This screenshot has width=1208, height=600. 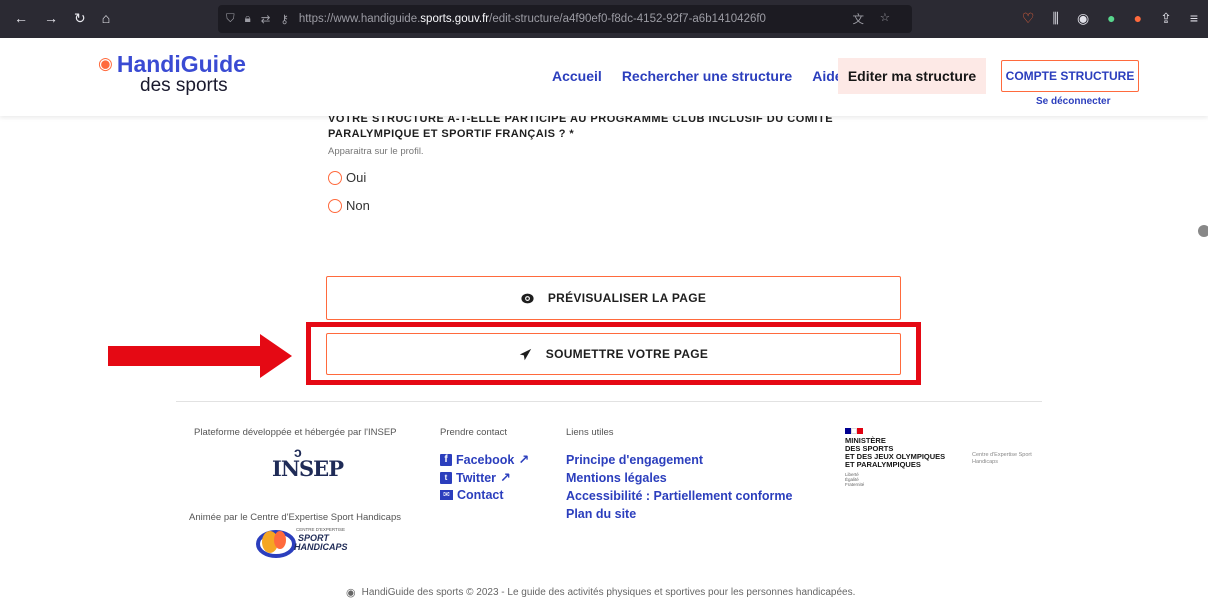 I want to click on contact-link: ✉ Contact, so click(x=472, y=495).